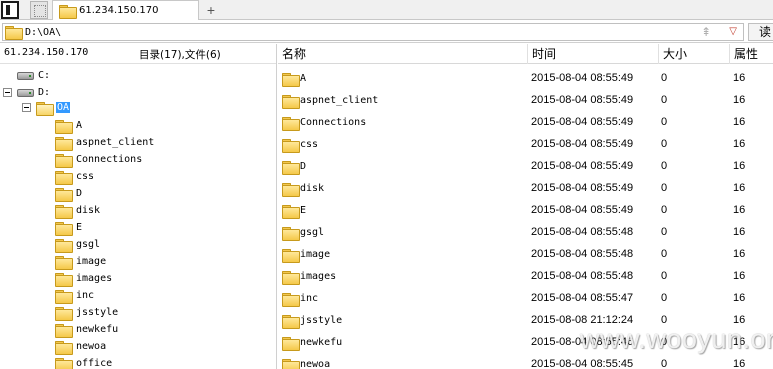 The width and height of the screenshot is (773, 369). What do you see at coordinates (74, 176) in the screenshot?
I see `tree-item-folder: css` at bounding box center [74, 176].